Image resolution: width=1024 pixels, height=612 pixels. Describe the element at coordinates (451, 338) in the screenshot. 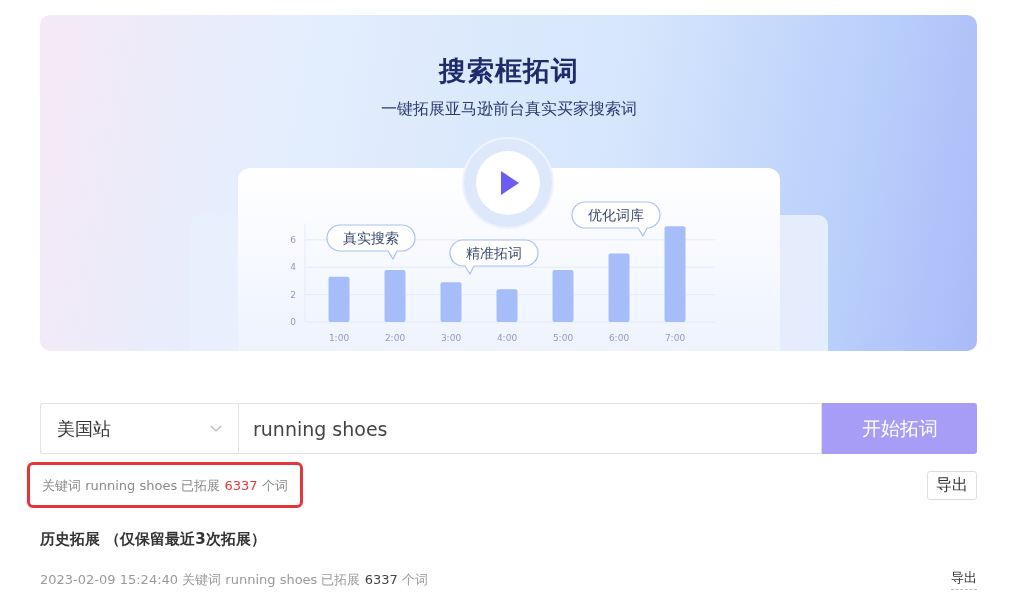

I see `axis-label: 3:00` at that location.